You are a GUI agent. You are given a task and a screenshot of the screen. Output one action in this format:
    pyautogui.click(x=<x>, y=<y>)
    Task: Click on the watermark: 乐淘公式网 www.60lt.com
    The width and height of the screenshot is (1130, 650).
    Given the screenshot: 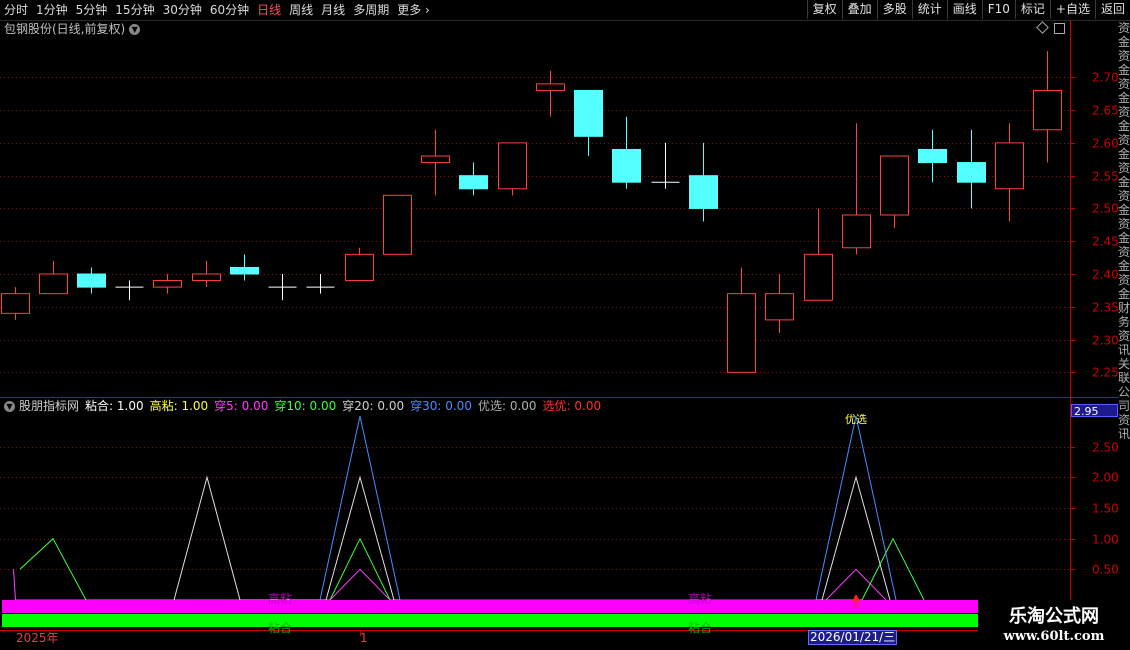 What is the action you would take?
    pyautogui.click(x=1054, y=625)
    